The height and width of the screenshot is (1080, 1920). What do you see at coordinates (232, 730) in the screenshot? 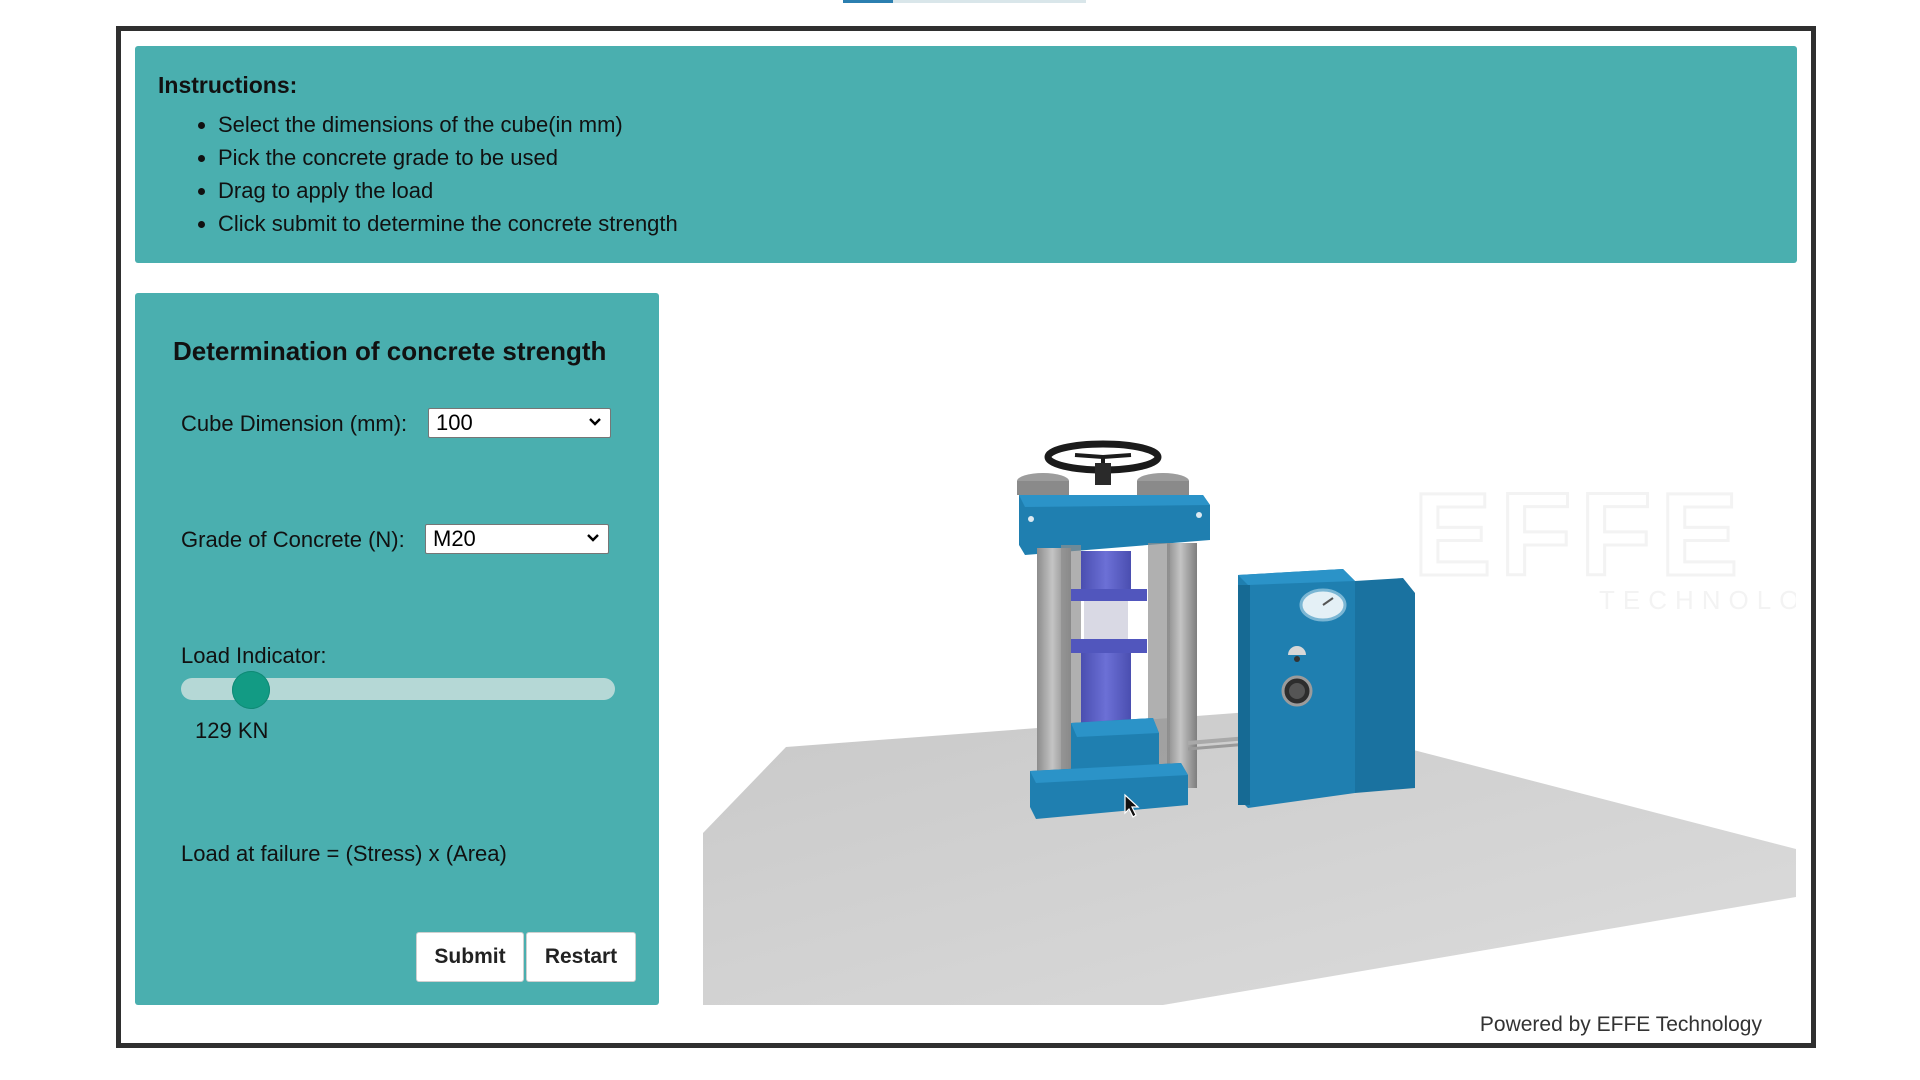
I see `load-value: 129 KN` at bounding box center [232, 730].